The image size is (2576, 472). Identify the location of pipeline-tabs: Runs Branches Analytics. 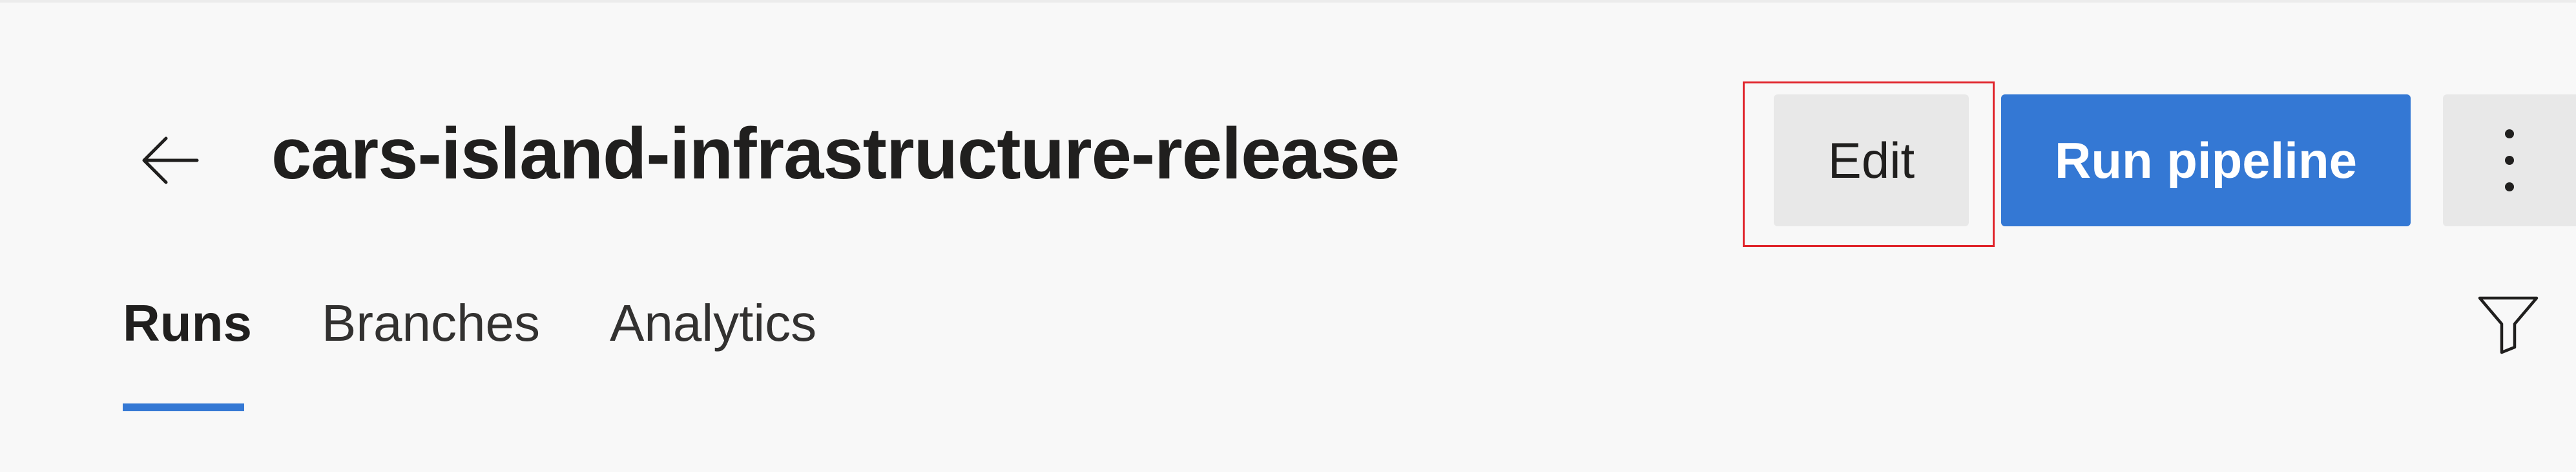
(504, 349).